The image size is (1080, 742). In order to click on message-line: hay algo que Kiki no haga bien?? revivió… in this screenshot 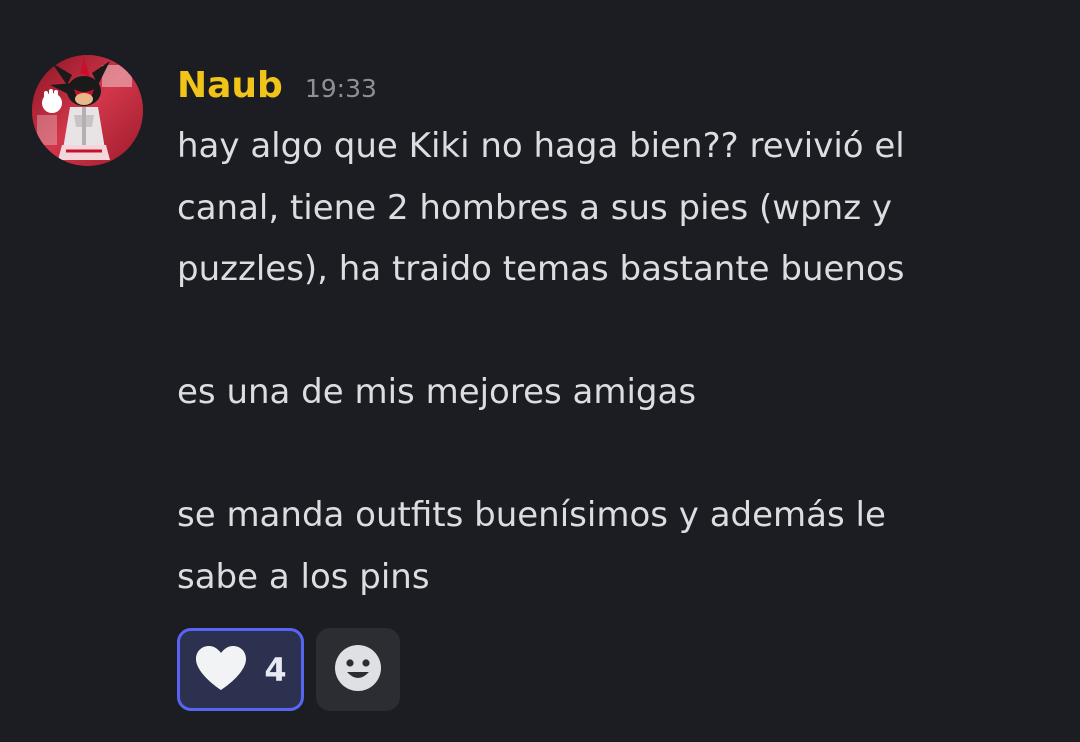, I will do `click(541, 146)`.